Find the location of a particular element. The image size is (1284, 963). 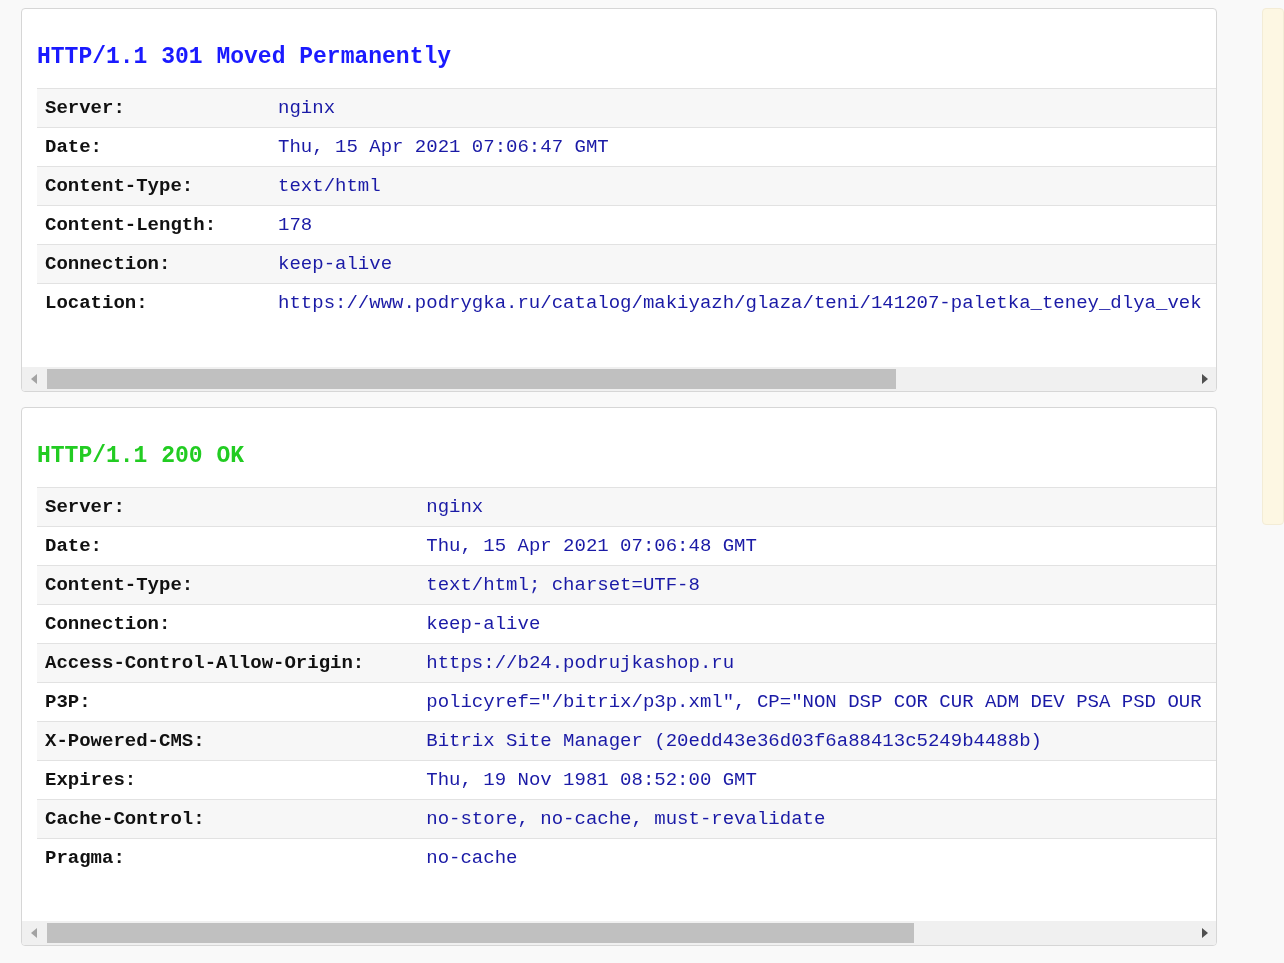

header-value: policyref="/bitrix/p3p.xml", CP="NON DSP COR CUR ADM DEV PSA PSD OUR is located at coordinates (821, 701).